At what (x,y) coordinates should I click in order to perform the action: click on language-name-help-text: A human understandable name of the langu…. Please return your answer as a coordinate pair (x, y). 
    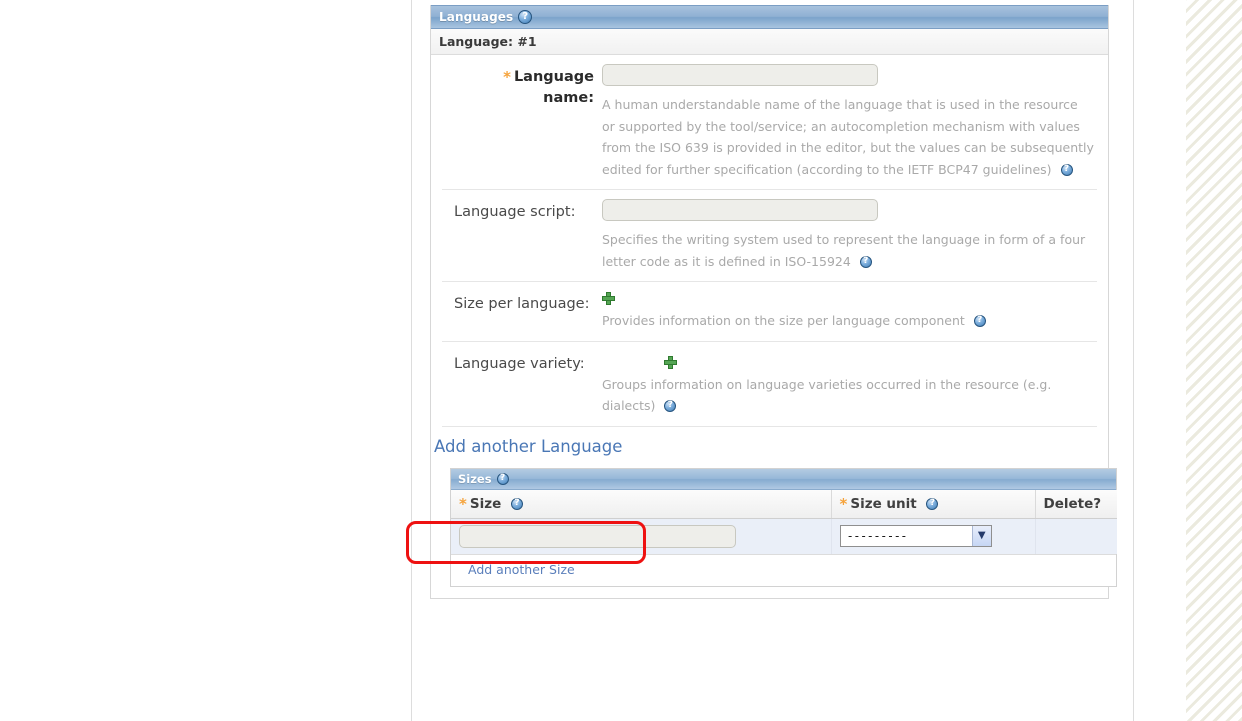
    Looking at the image, I should click on (848, 137).